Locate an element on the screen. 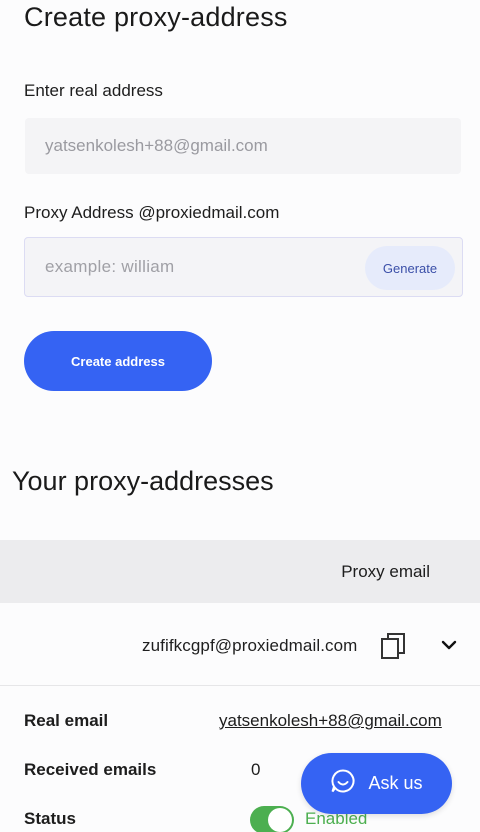 The width and height of the screenshot is (480, 832). status-label: Status is located at coordinates (50, 818).